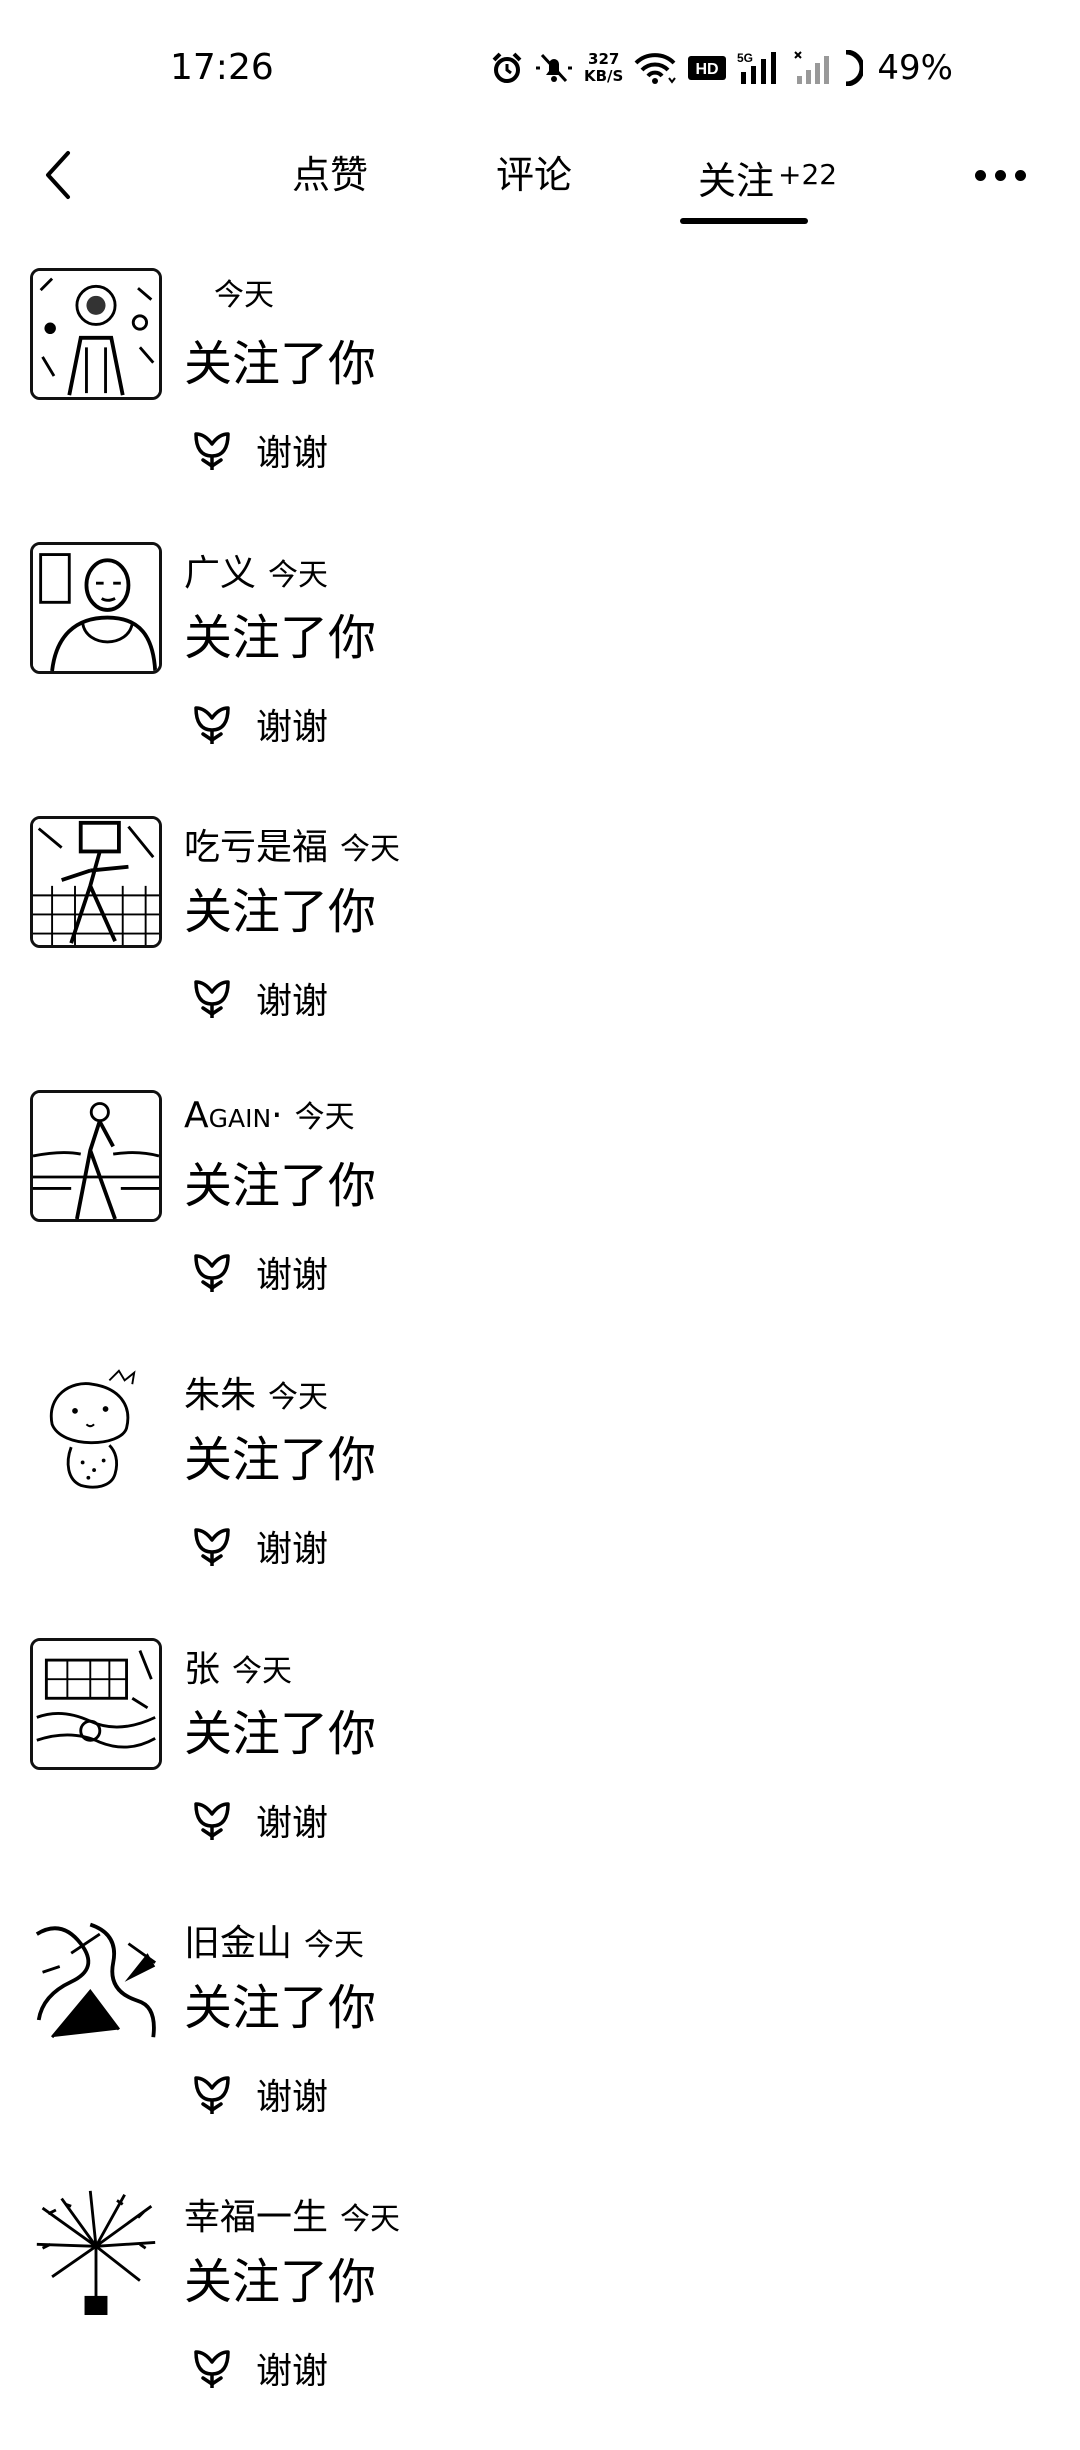 The width and height of the screenshot is (1080, 2450). I want to click on tab-badge: +22, so click(808, 174).